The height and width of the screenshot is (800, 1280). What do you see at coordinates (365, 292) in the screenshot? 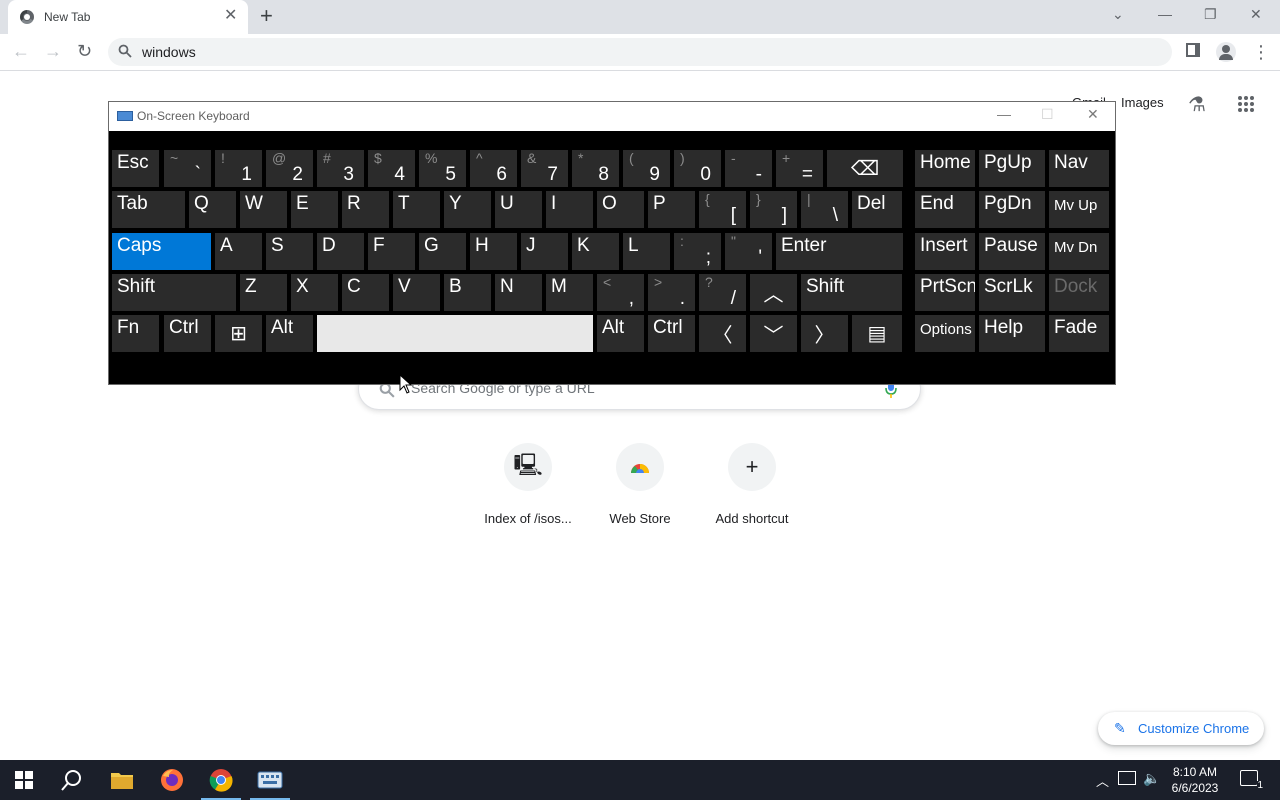
I see `osk-key-c: C` at bounding box center [365, 292].